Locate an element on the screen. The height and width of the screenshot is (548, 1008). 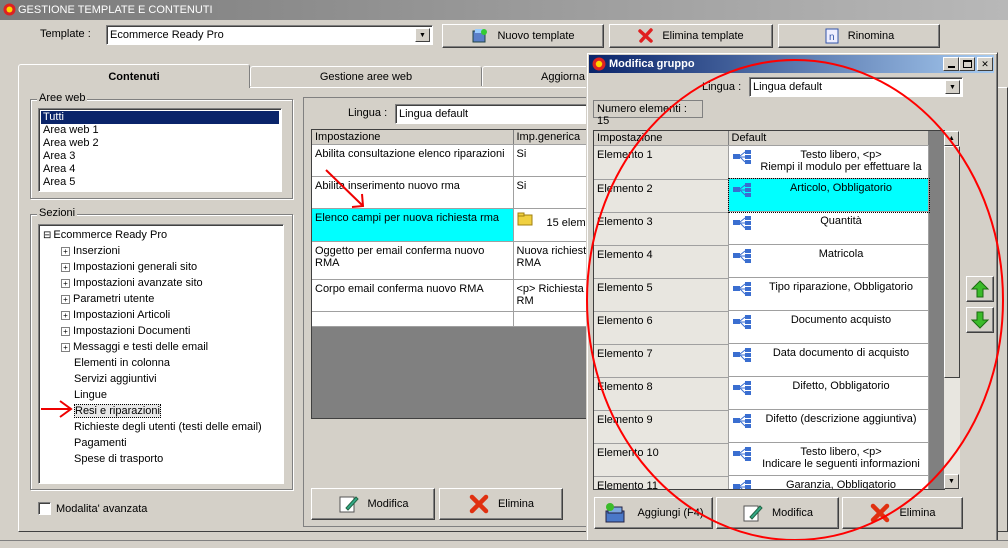
element-default-cell: Difetto, Obbligatorio is located at coordinates (828, 393).